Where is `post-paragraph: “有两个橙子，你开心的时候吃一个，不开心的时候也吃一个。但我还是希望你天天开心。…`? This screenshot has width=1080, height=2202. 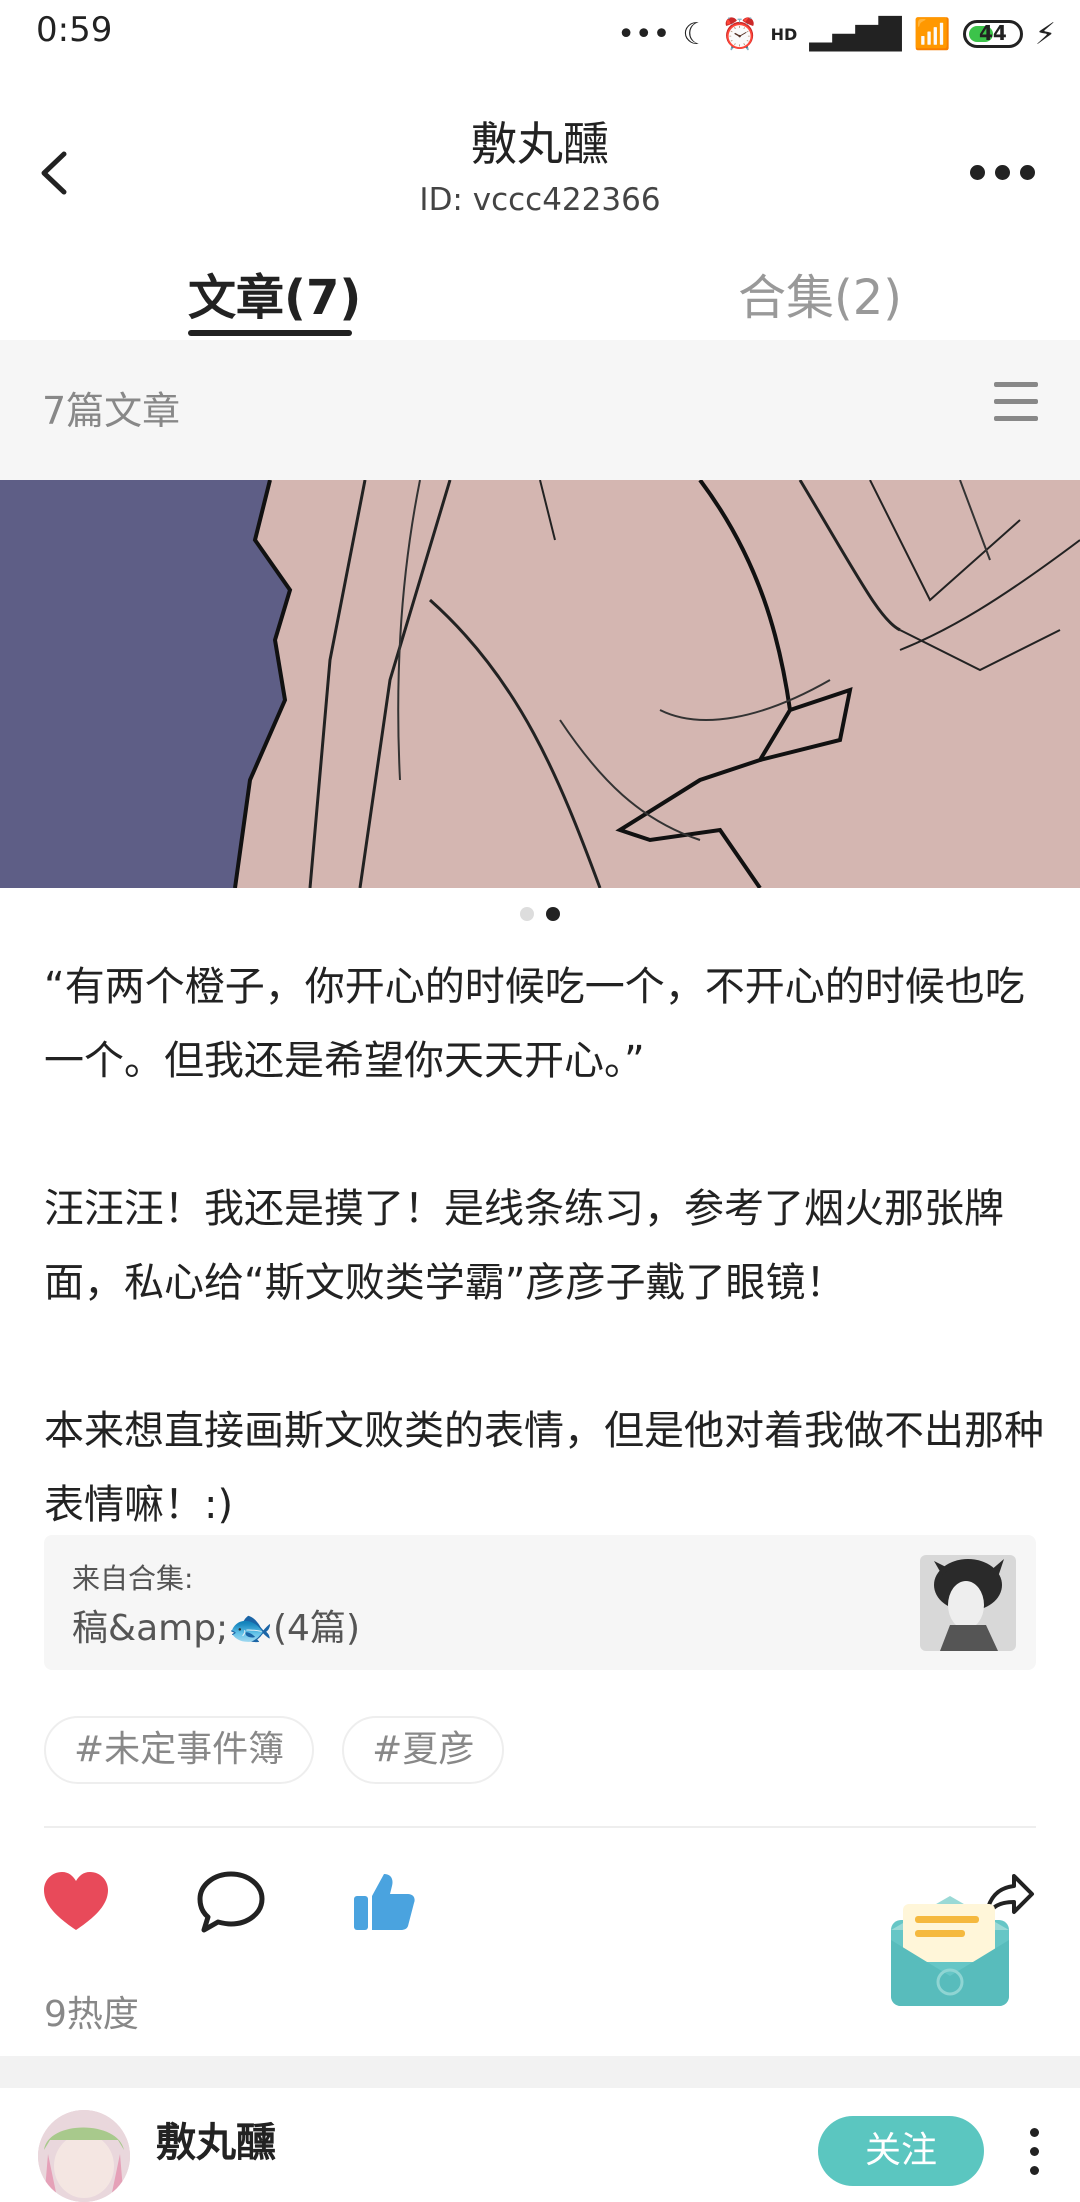 post-paragraph: “有两个橙子，你开心的时候吃一个，不开心的时候也吃一个。但我还是希望你天天开心。… is located at coordinates (534, 1024).